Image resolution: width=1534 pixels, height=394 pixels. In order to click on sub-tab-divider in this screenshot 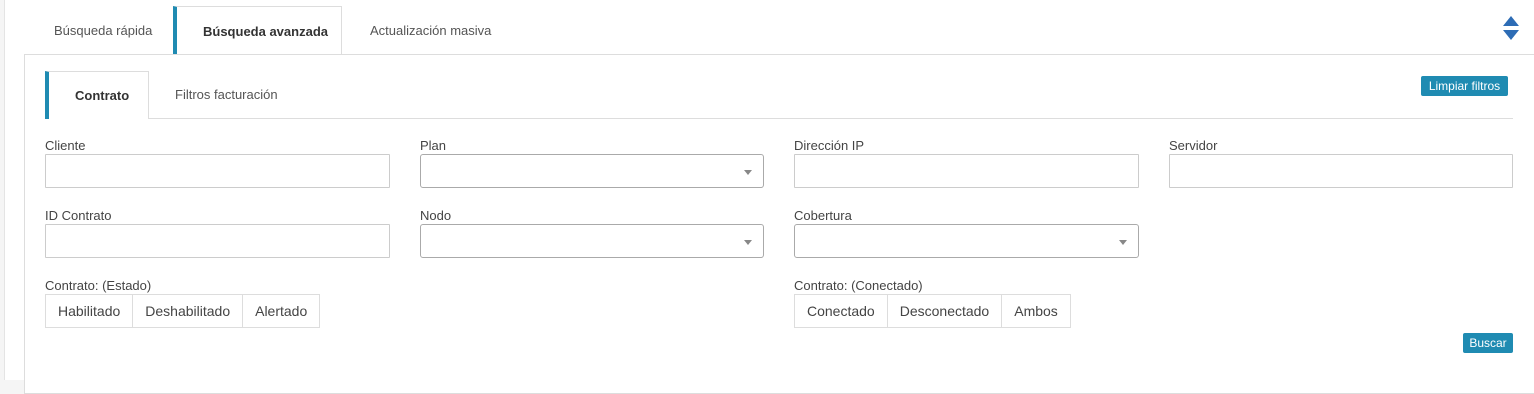, I will do `click(831, 118)`.